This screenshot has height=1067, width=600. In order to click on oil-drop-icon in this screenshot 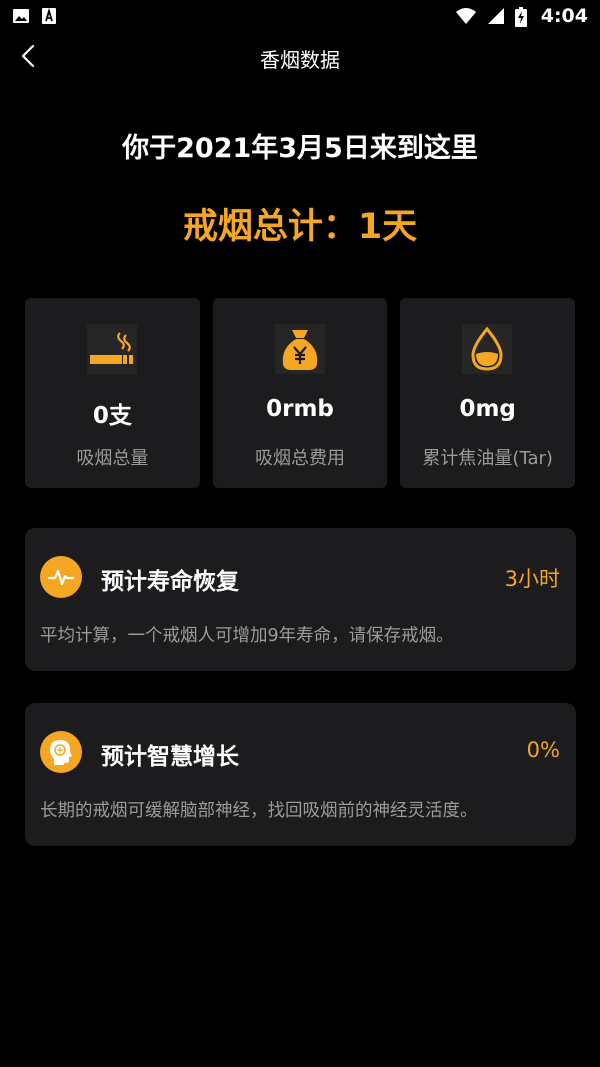, I will do `click(487, 349)`.